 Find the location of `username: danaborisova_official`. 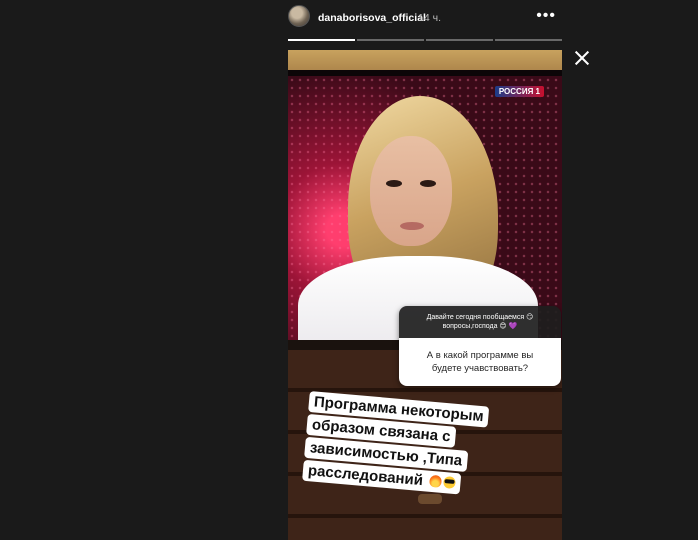

username: danaborisova_official is located at coordinates (372, 18).